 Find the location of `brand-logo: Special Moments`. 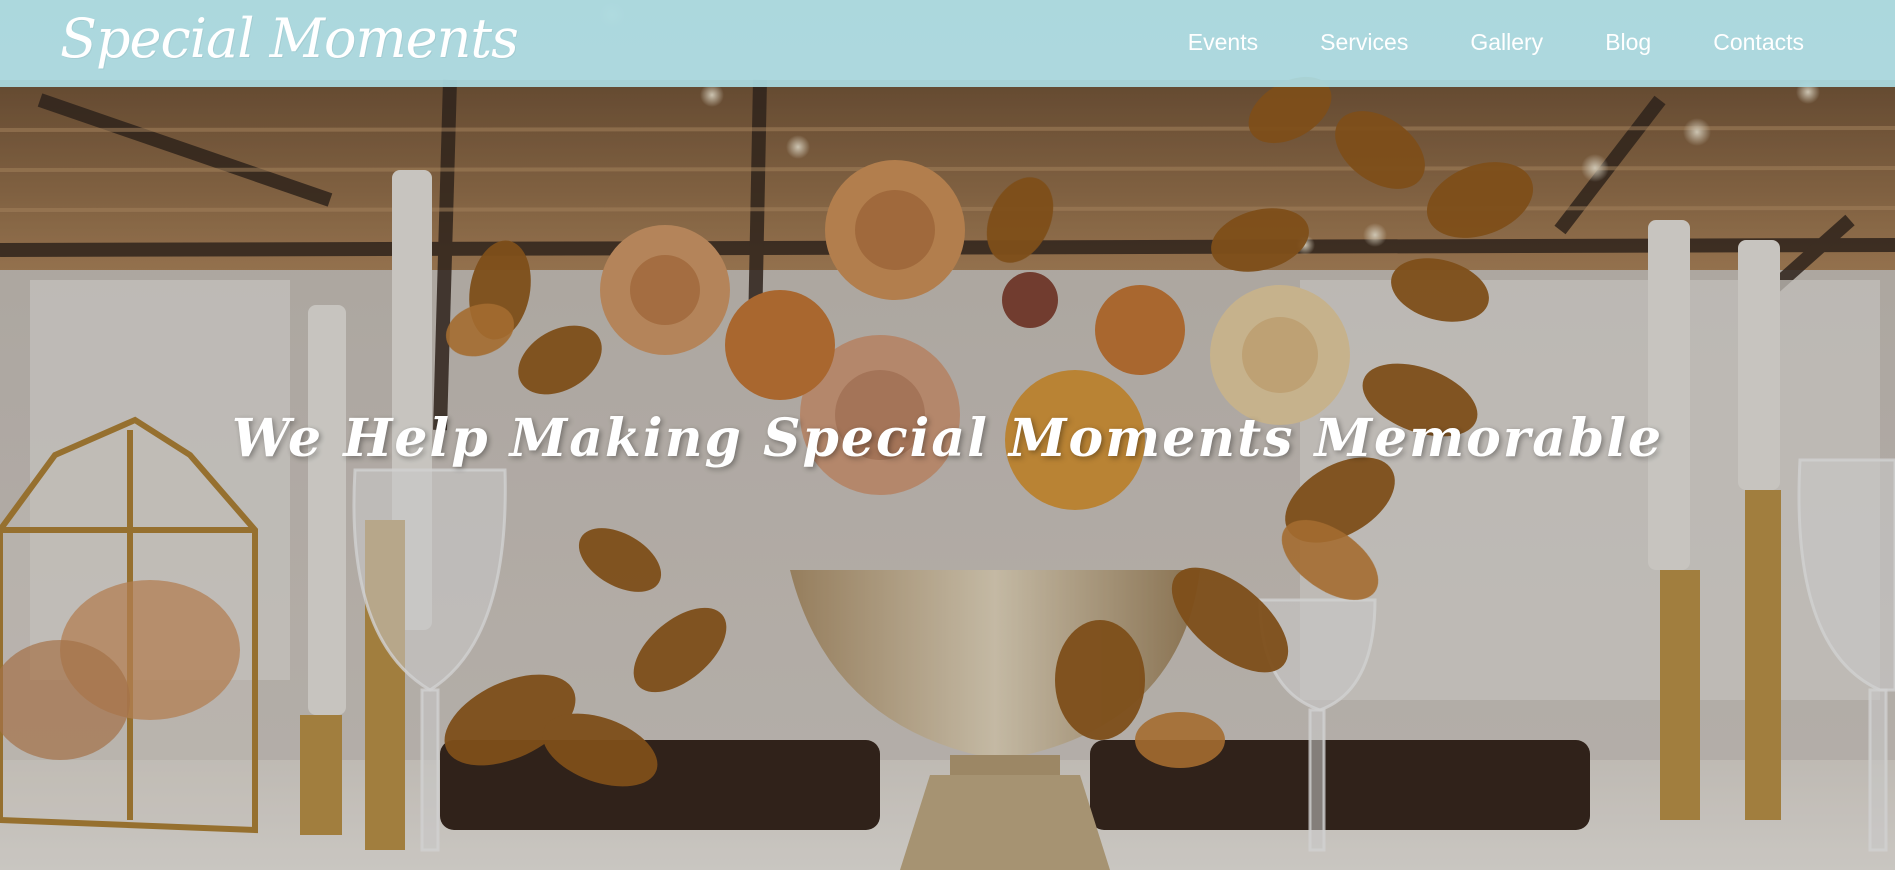

brand-logo: Special Moments is located at coordinates (289, 39).